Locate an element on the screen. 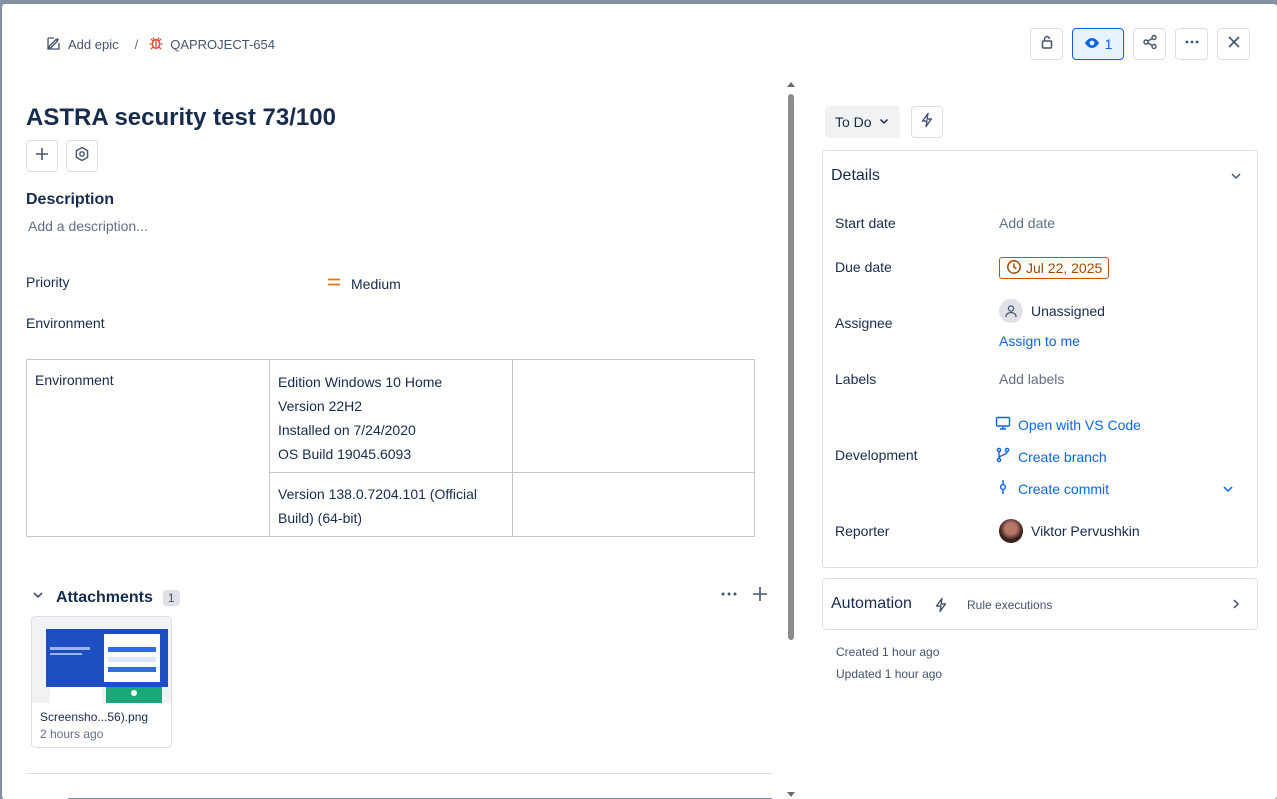 Image resolution: width=1277 pixels, height=799 pixels. quick-add-bar is located at coordinates (62, 156).